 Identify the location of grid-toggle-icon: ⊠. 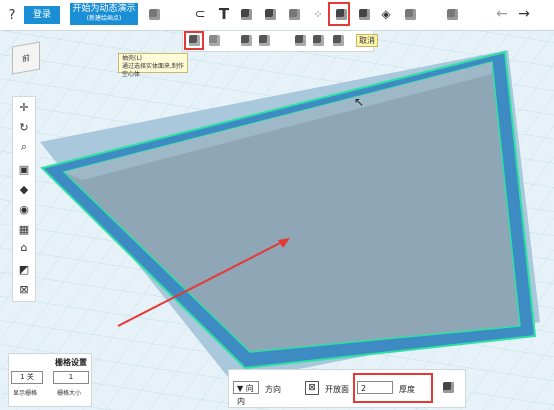
(24, 289).